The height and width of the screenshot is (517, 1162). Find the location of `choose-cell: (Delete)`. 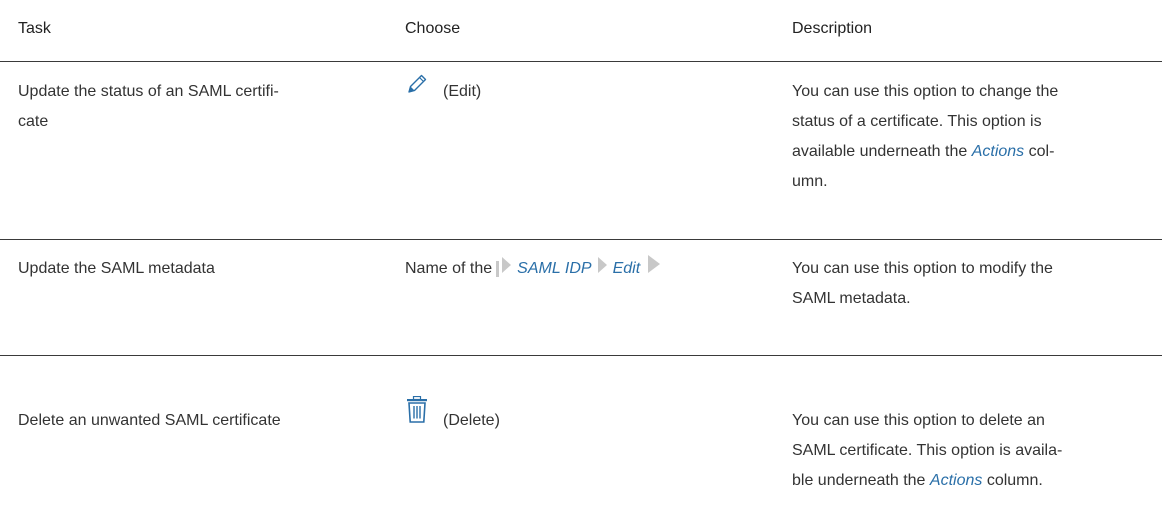

choose-cell: (Delete) is located at coordinates (590, 415).